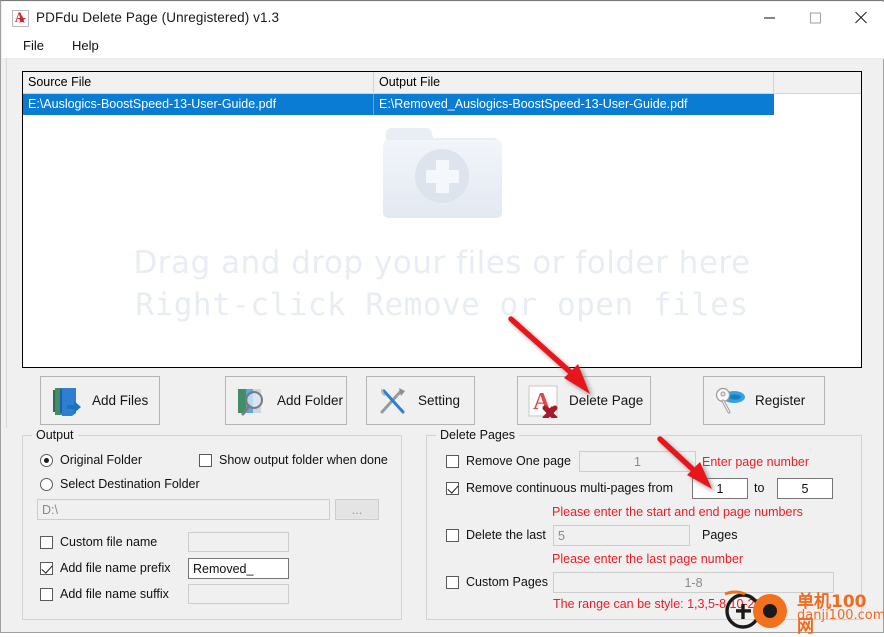  I want to click on custom-pages-input: 1-8, so click(693, 582).